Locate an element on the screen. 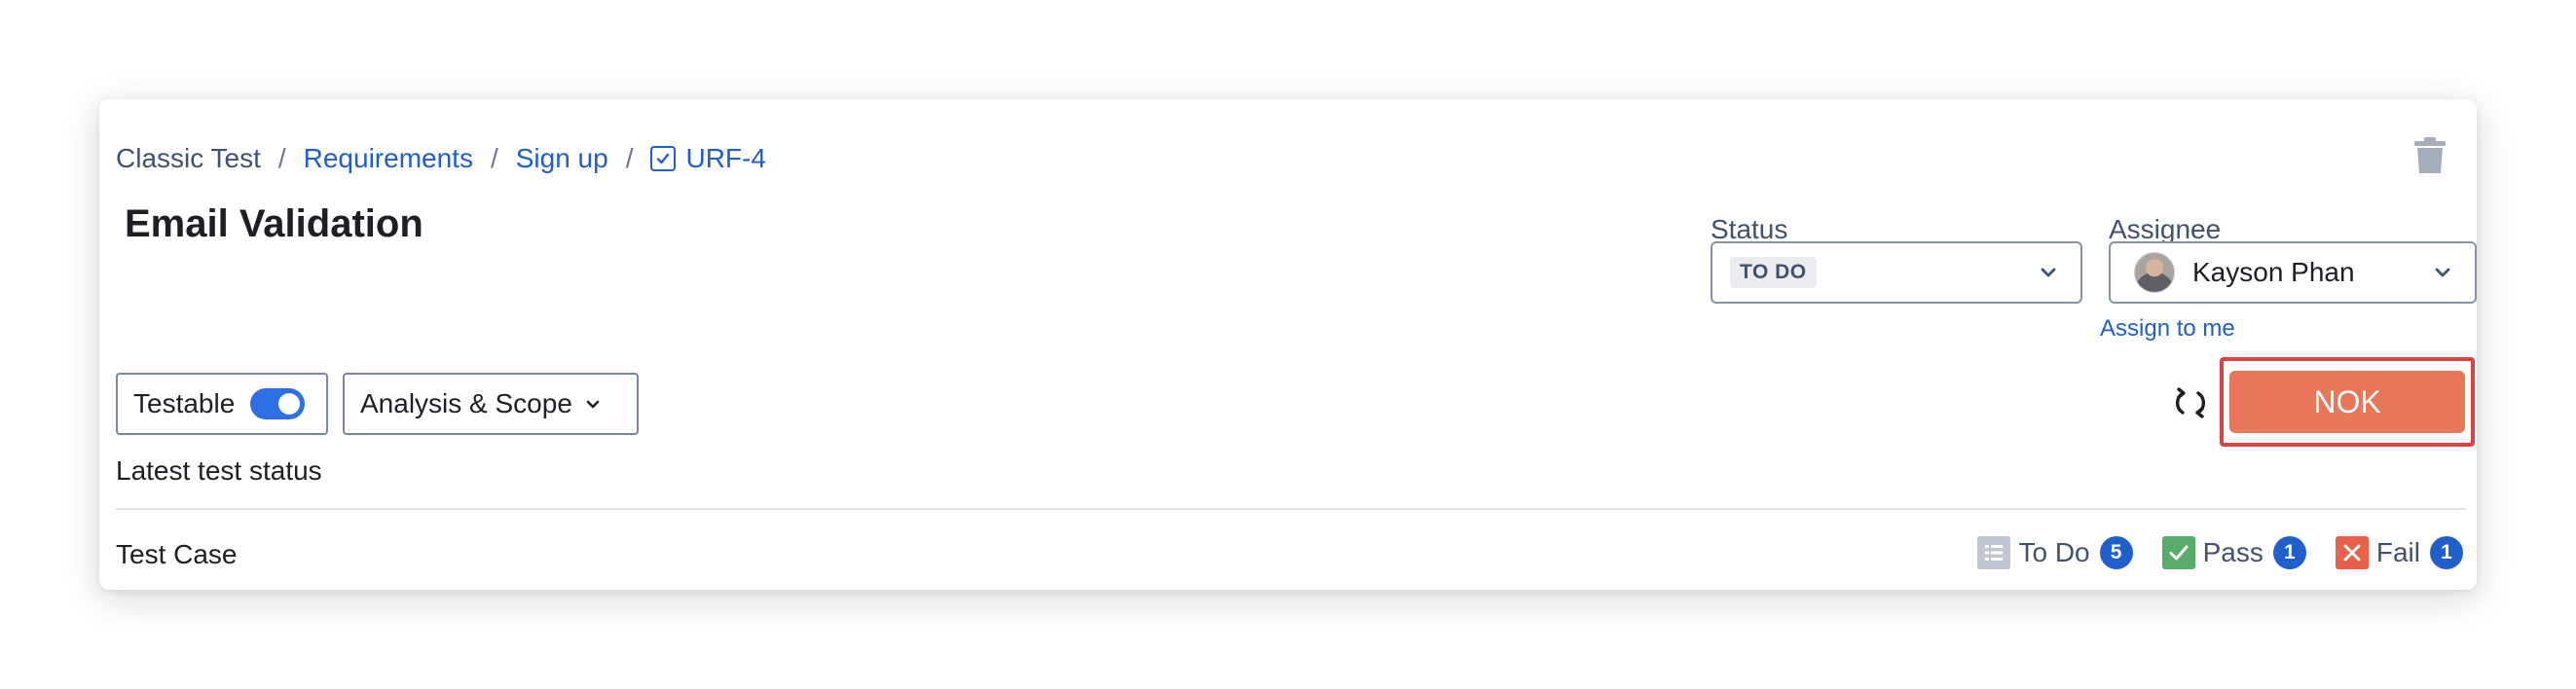 The width and height of the screenshot is (2576, 689). testable-toggle is located at coordinates (278, 403).